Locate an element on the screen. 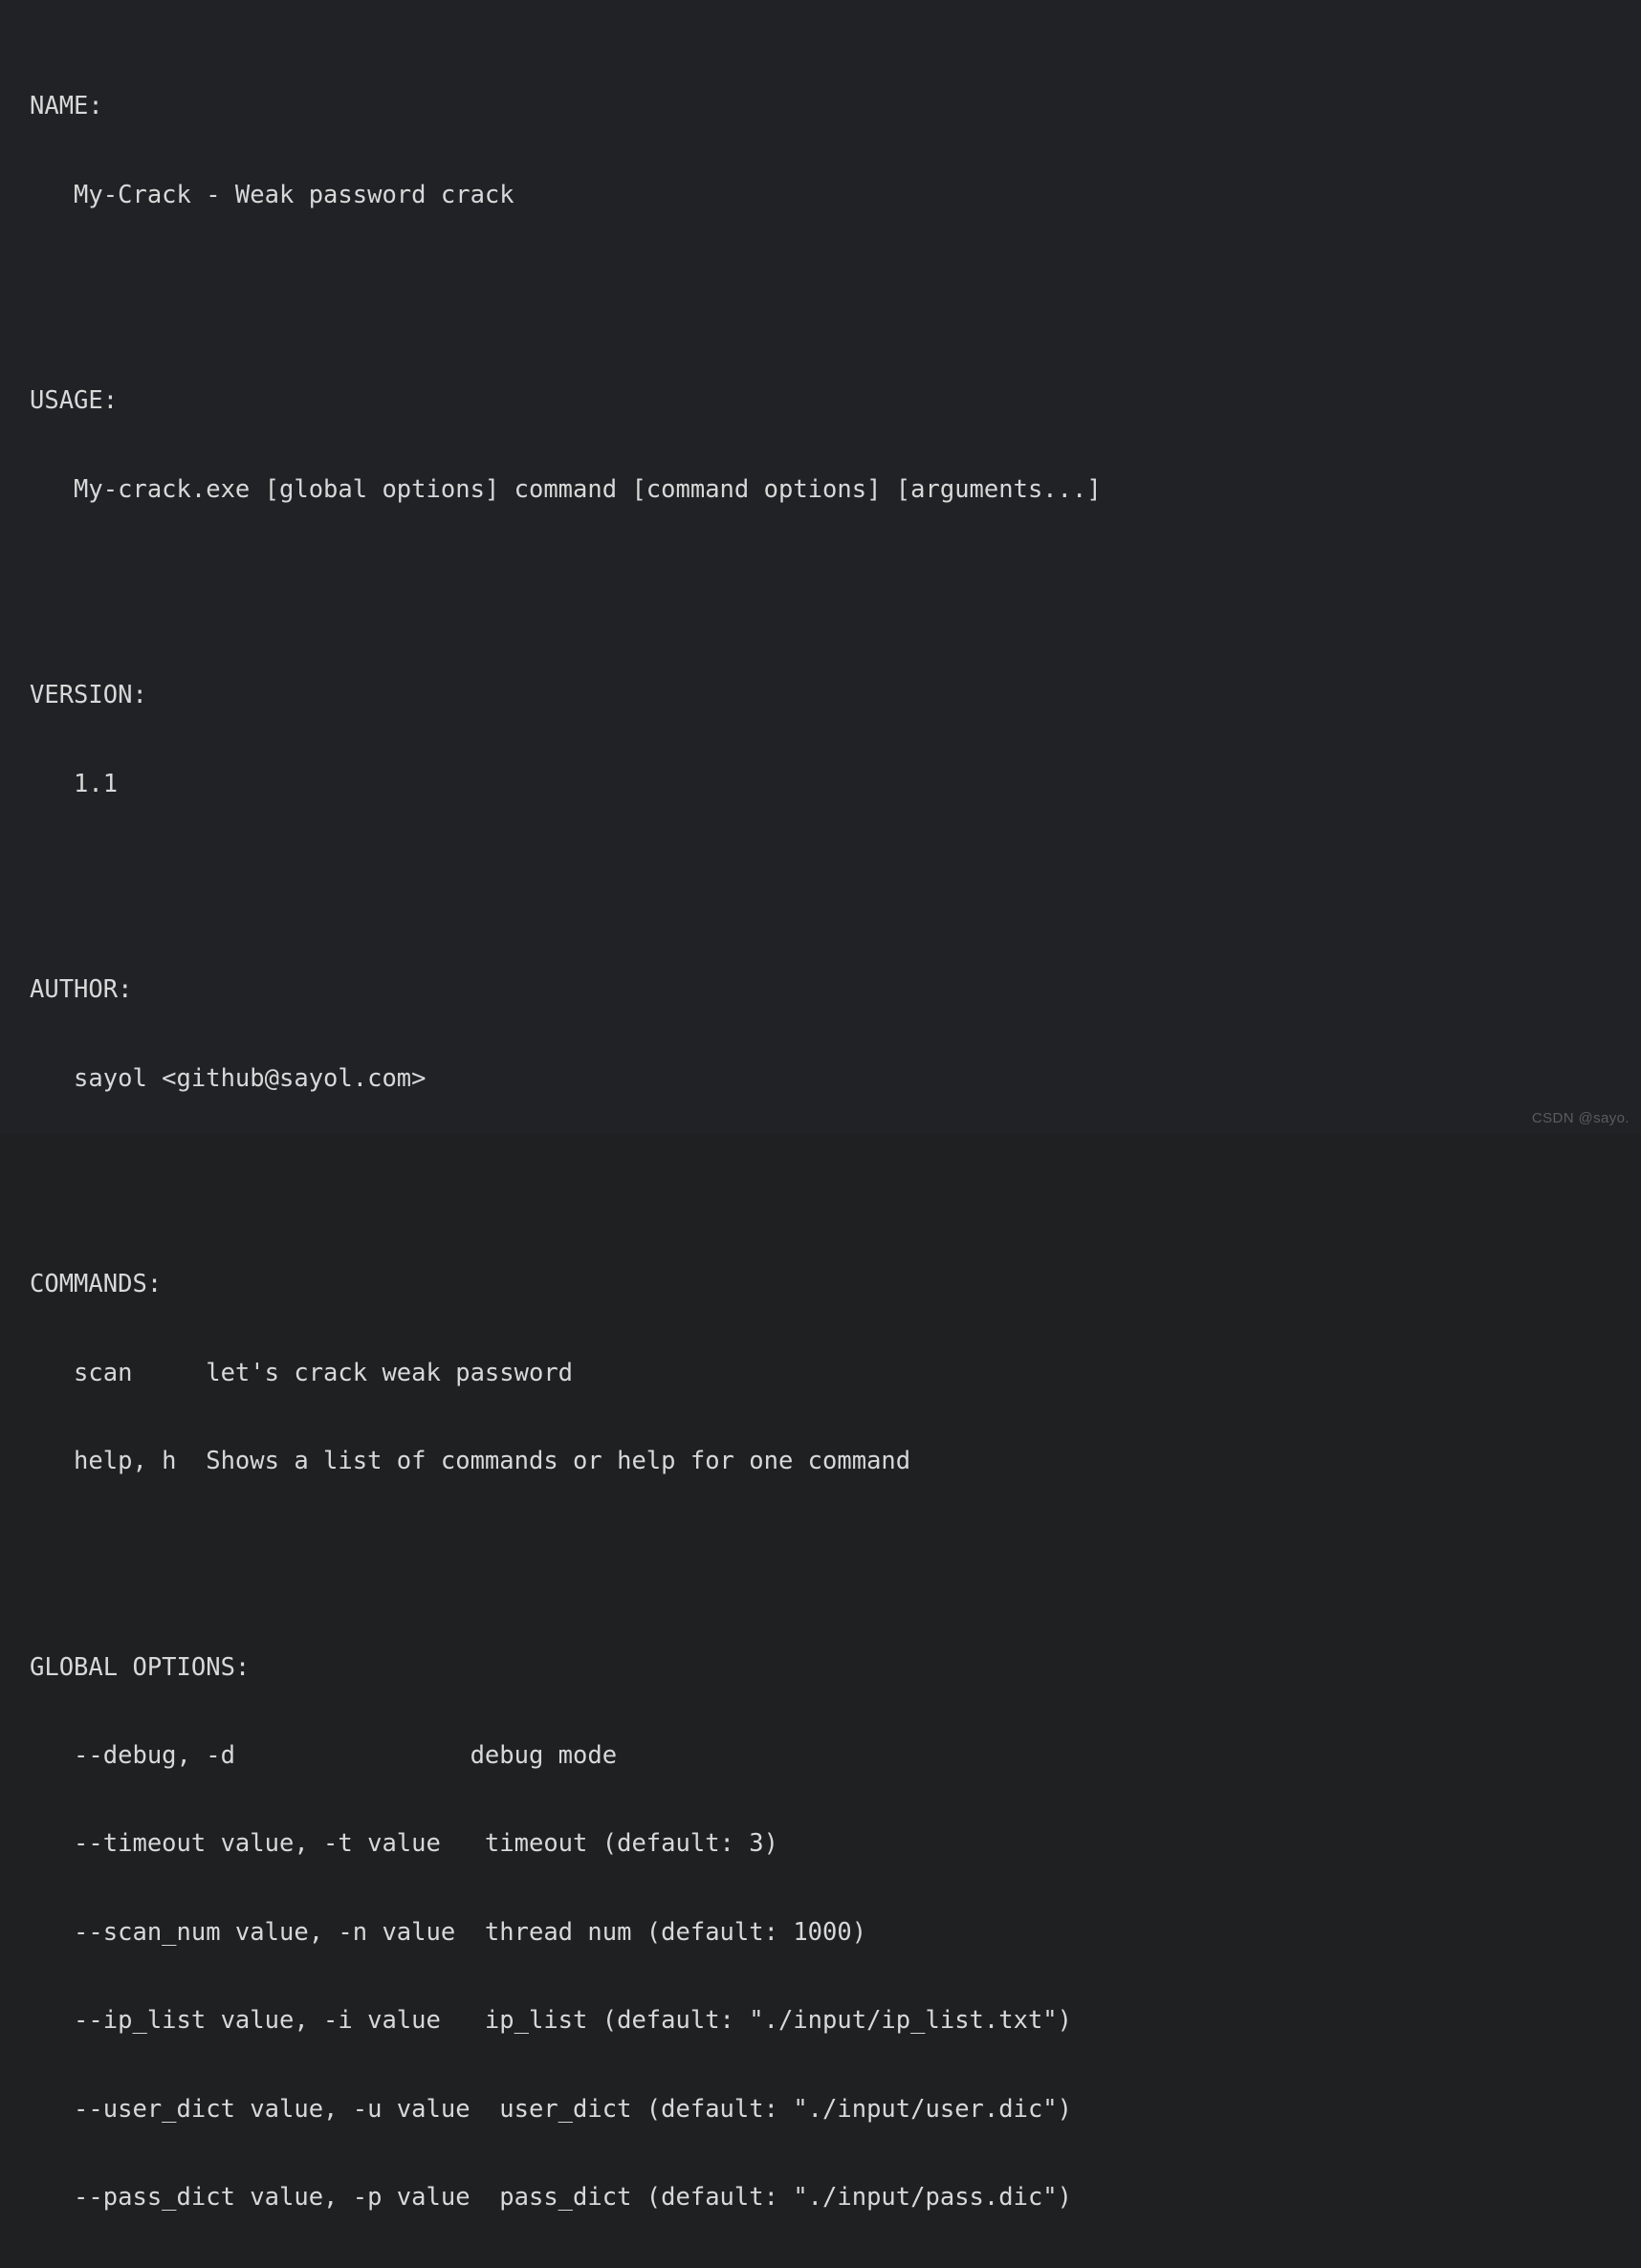 The height and width of the screenshot is (2268, 1641). help-version-value: 1.1 is located at coordinates (74, 784).